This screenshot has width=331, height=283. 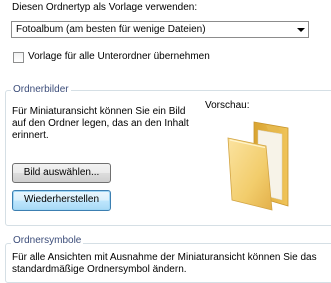 What do you see at coordinates (259, 166) in the screenshot?
I see `folder-icon` at bounding box center [259, 166].